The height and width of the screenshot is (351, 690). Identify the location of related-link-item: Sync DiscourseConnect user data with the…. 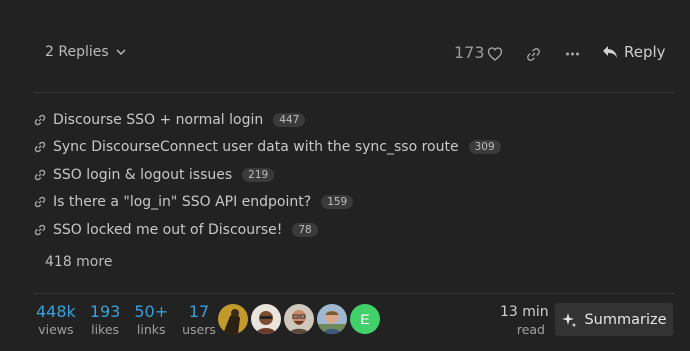
(267, 148).